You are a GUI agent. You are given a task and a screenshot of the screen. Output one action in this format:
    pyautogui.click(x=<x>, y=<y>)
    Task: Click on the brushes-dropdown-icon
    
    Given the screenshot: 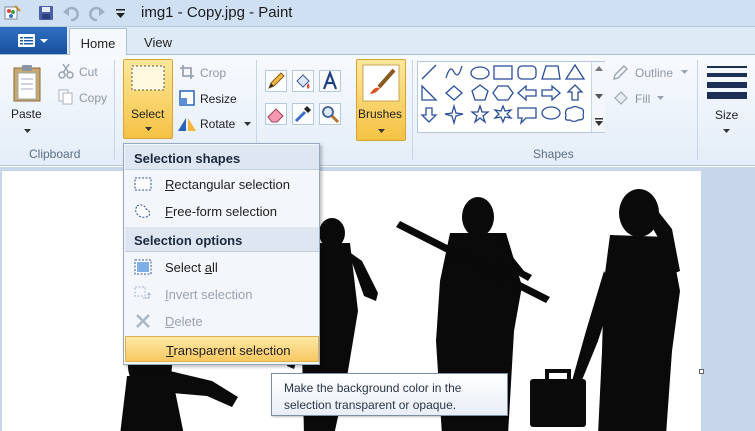 What is the action you would take?
    pyautogui.click(x=381, y=131)
    